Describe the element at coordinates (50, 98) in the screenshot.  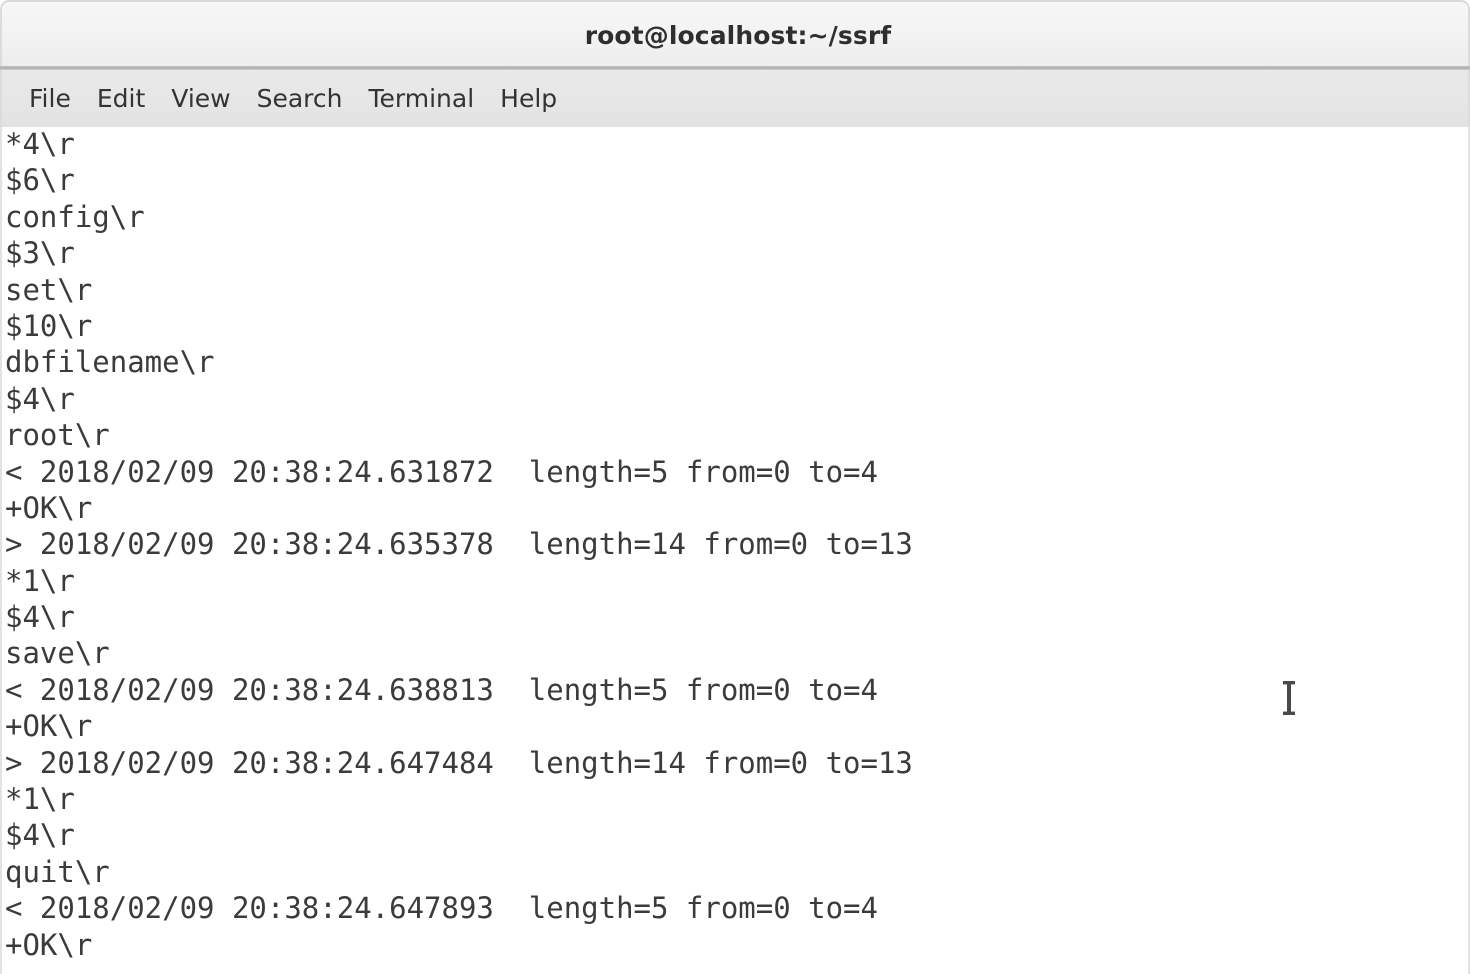
I see `menu-item-file: File` at that location.